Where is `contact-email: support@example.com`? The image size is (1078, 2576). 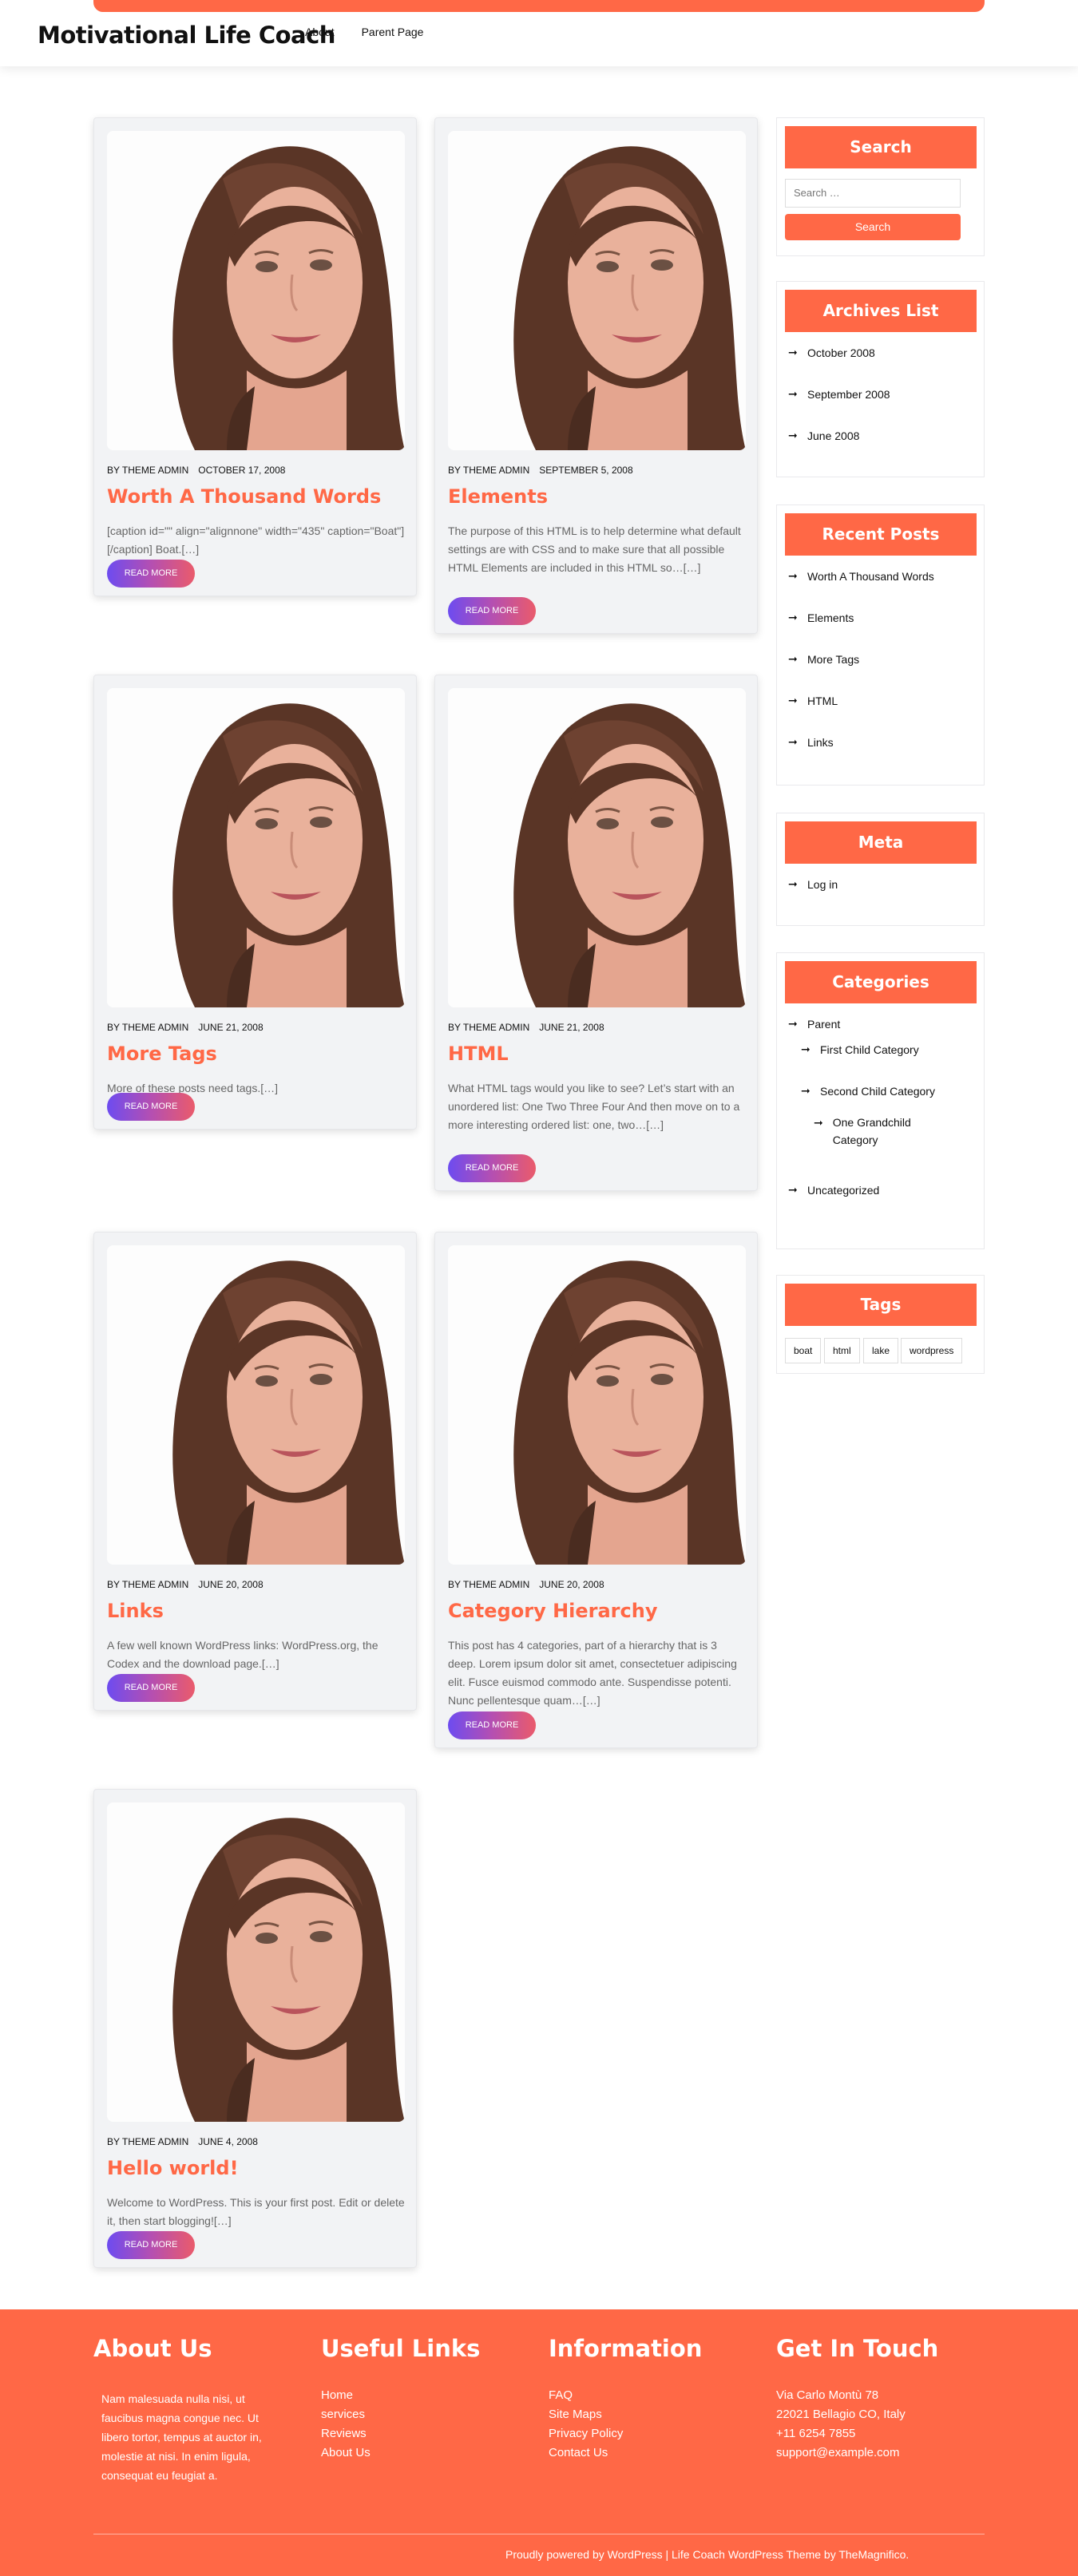 contact-email: support@example.com is located at coordinates (841, 2453).